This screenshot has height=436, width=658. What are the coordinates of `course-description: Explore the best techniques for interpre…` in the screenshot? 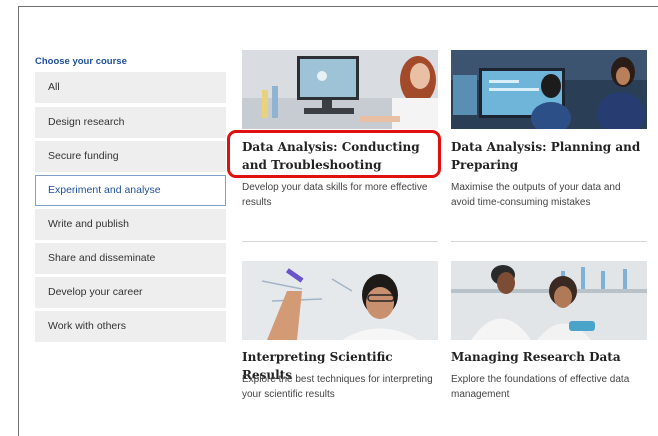 It's located at (337, 387).